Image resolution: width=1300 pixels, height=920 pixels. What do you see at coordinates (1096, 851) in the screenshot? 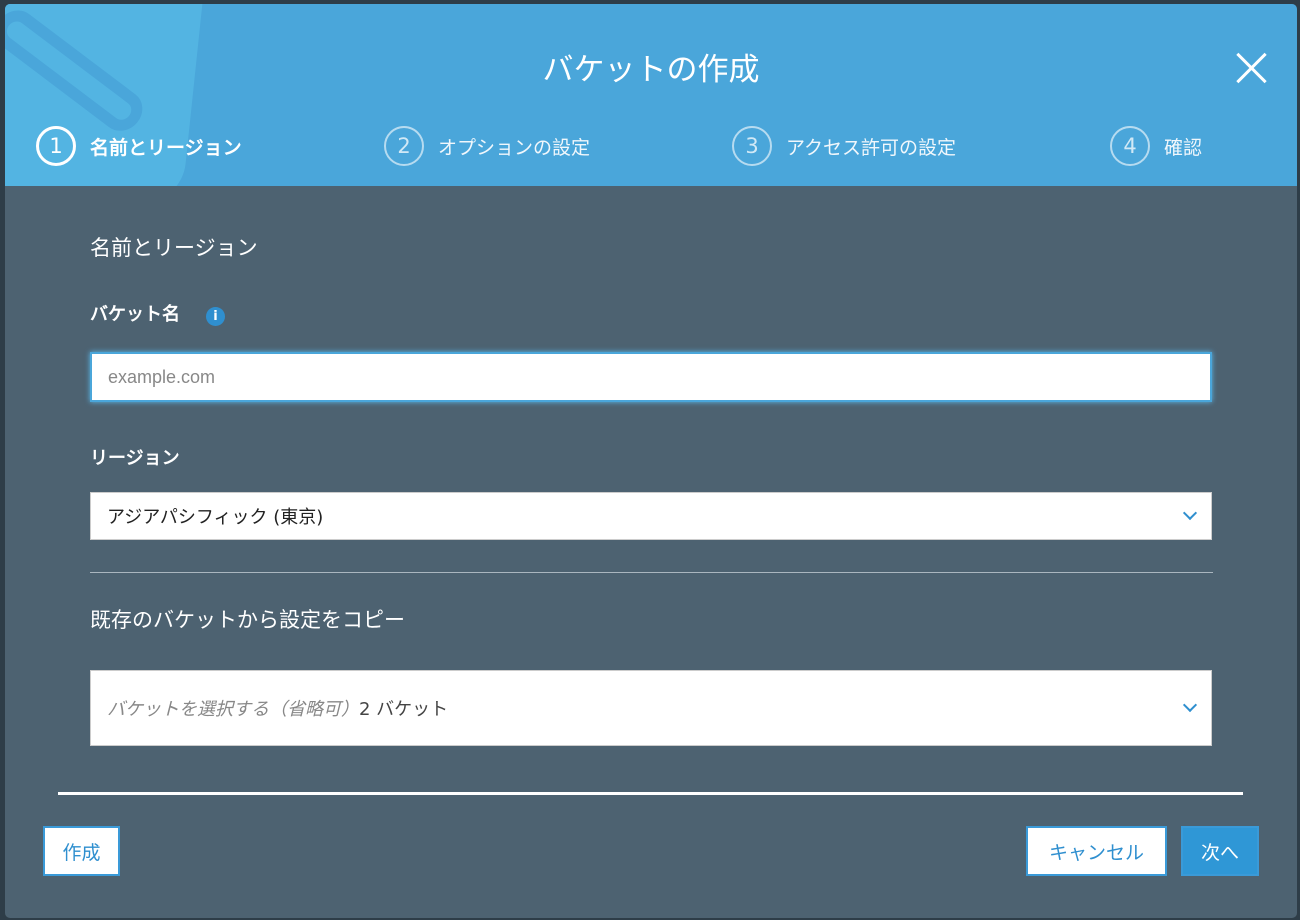
I see `cancel-button: キャンセル` at bounding box center [1096, 851].